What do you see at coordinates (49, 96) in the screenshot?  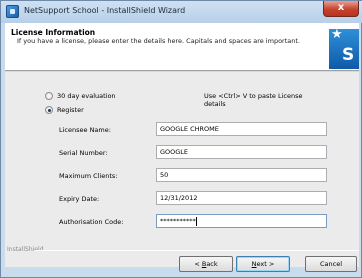 I see `evaluation-radio` at bounding box center [49, 96].